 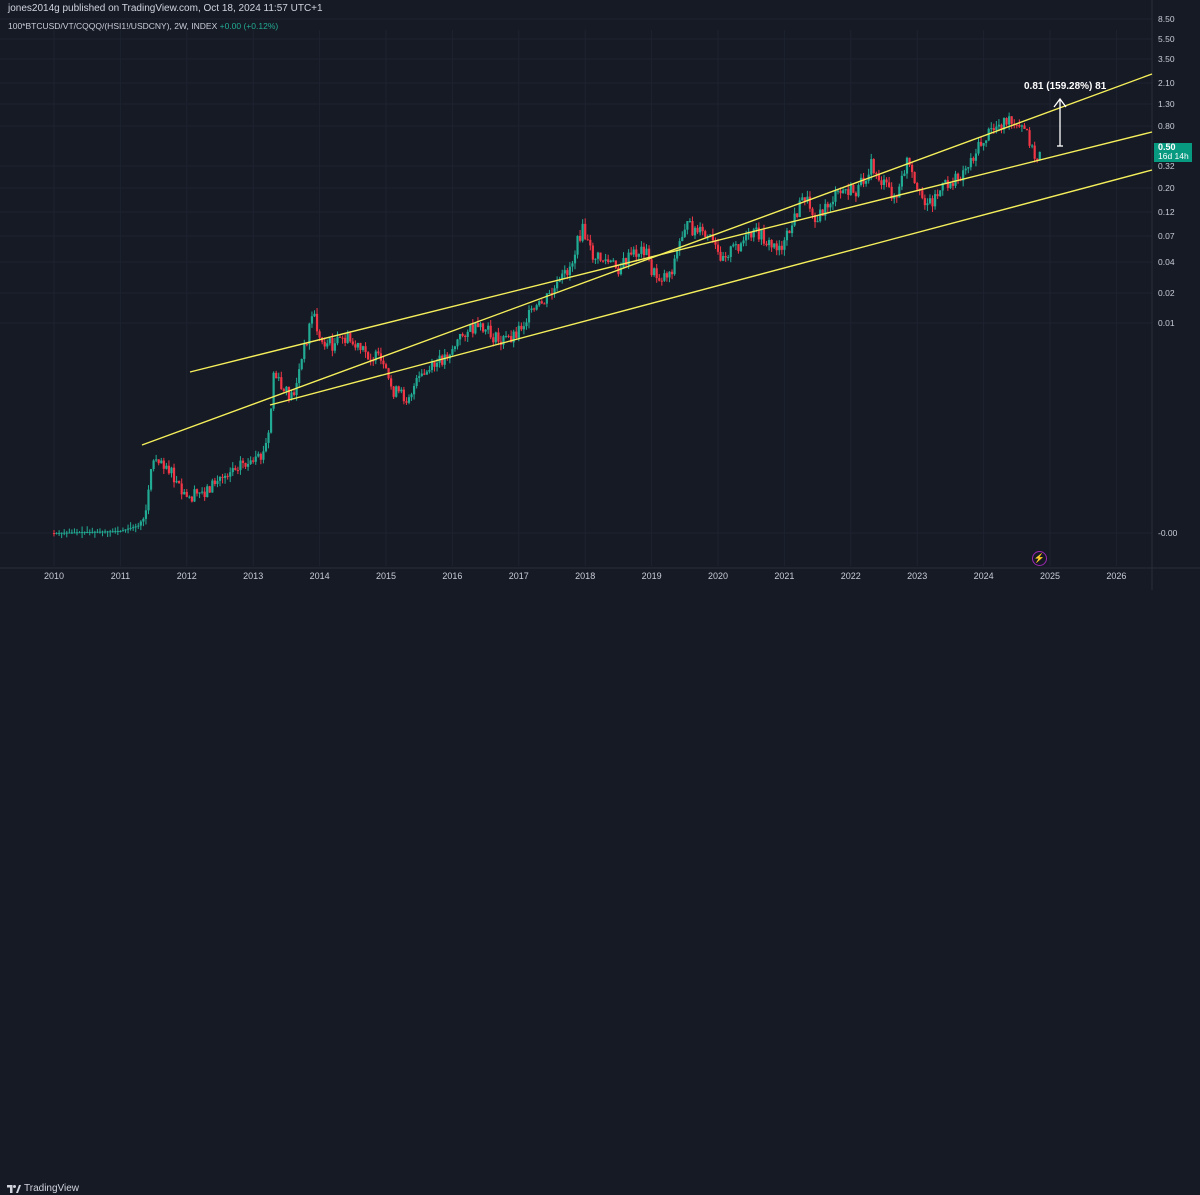 I want to click on tradingview-logo-icon, so click(x=14, y=1189).